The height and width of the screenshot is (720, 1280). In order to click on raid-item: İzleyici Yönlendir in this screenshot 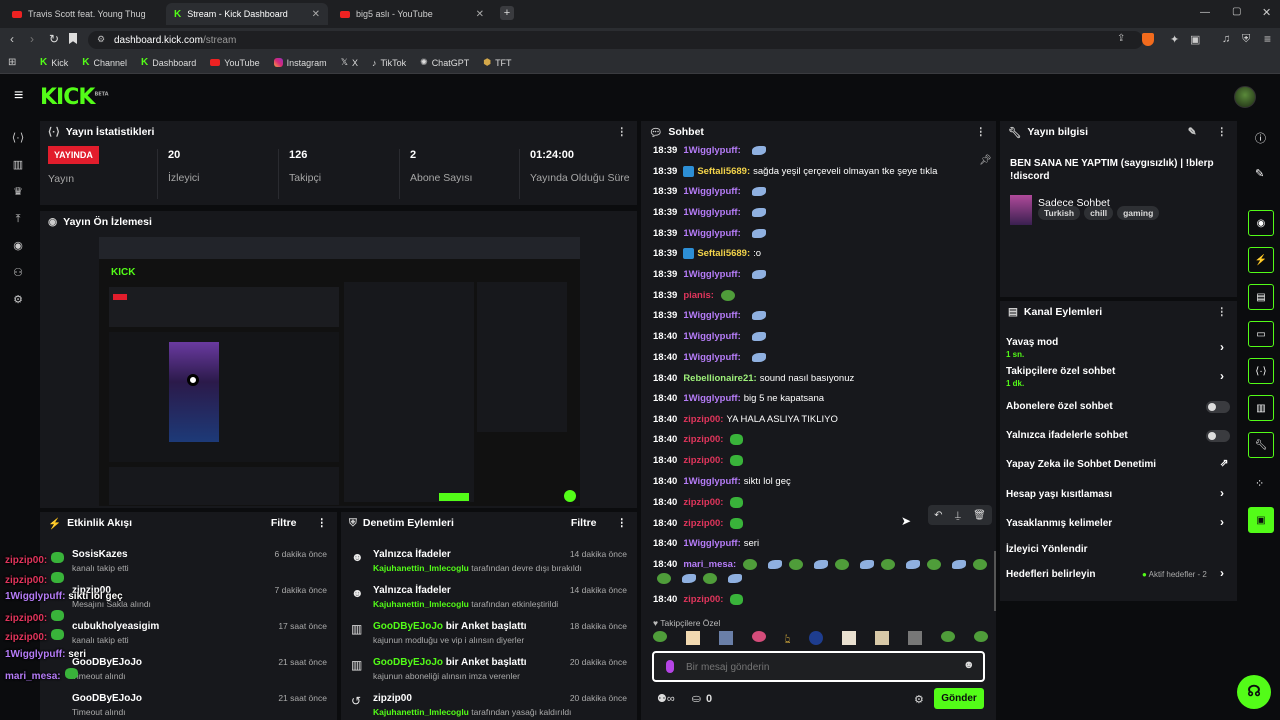, I will do `click(1047, 549)`.